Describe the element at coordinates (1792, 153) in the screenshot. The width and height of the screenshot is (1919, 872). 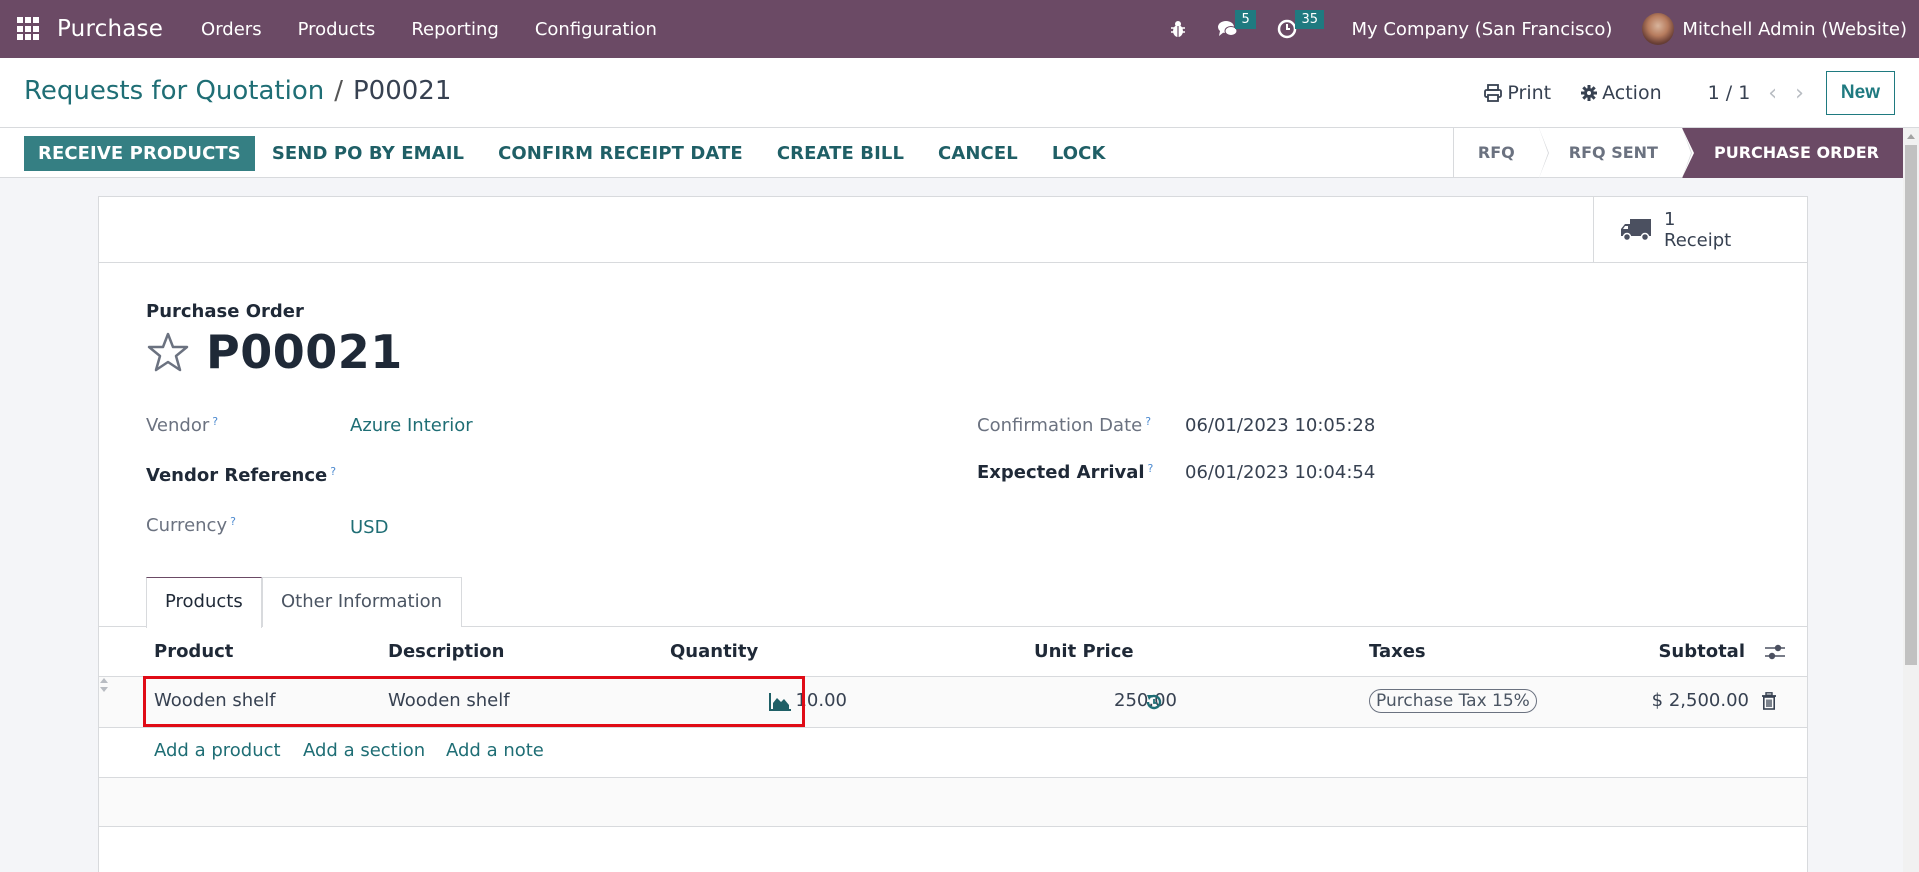
I see `stage-purchase-order: PURCHASE ORDER` at that location.